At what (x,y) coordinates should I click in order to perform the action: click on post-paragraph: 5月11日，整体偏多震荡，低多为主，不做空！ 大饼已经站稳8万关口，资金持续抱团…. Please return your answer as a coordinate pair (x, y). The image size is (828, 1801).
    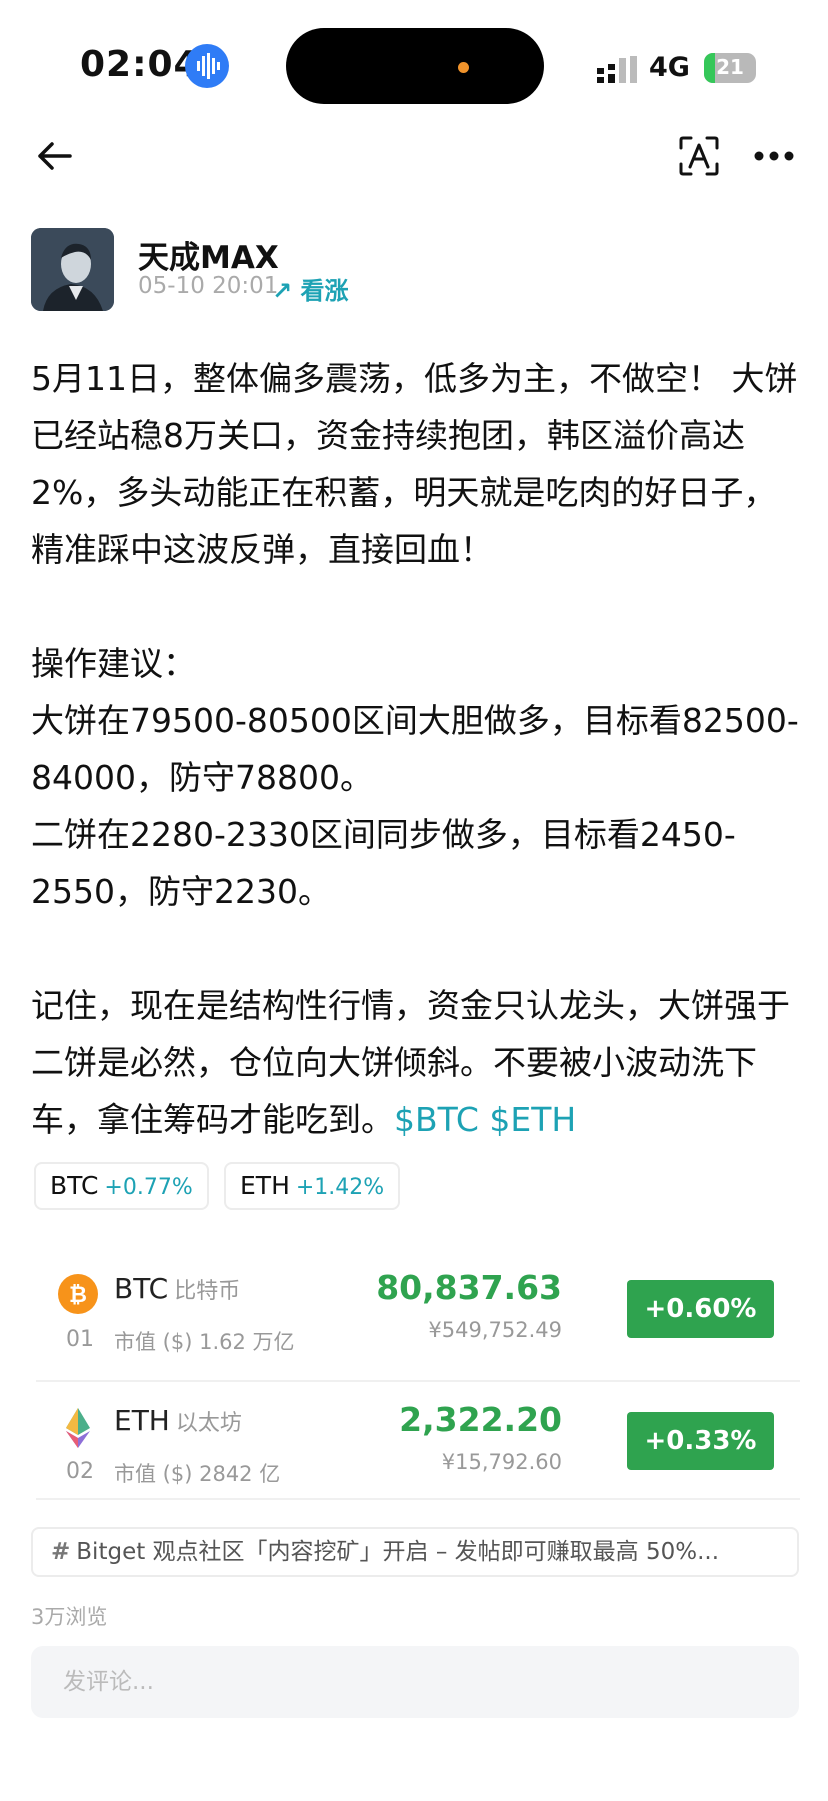
    Looking at the image, I should click on (414, 464).